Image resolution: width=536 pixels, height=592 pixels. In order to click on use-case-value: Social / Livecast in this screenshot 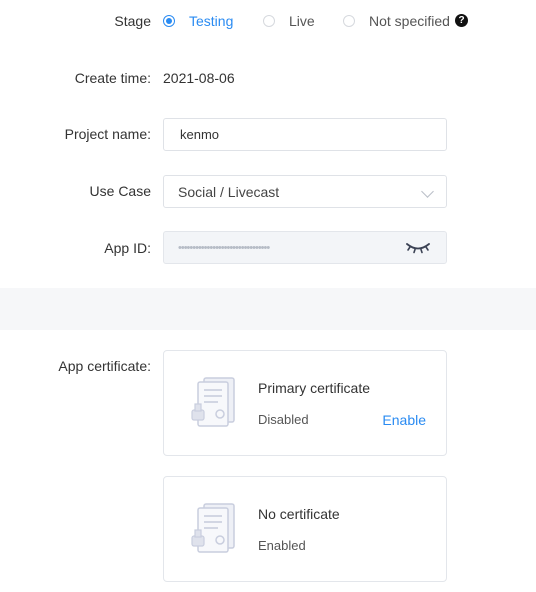, I will do `click(229, 191)`.